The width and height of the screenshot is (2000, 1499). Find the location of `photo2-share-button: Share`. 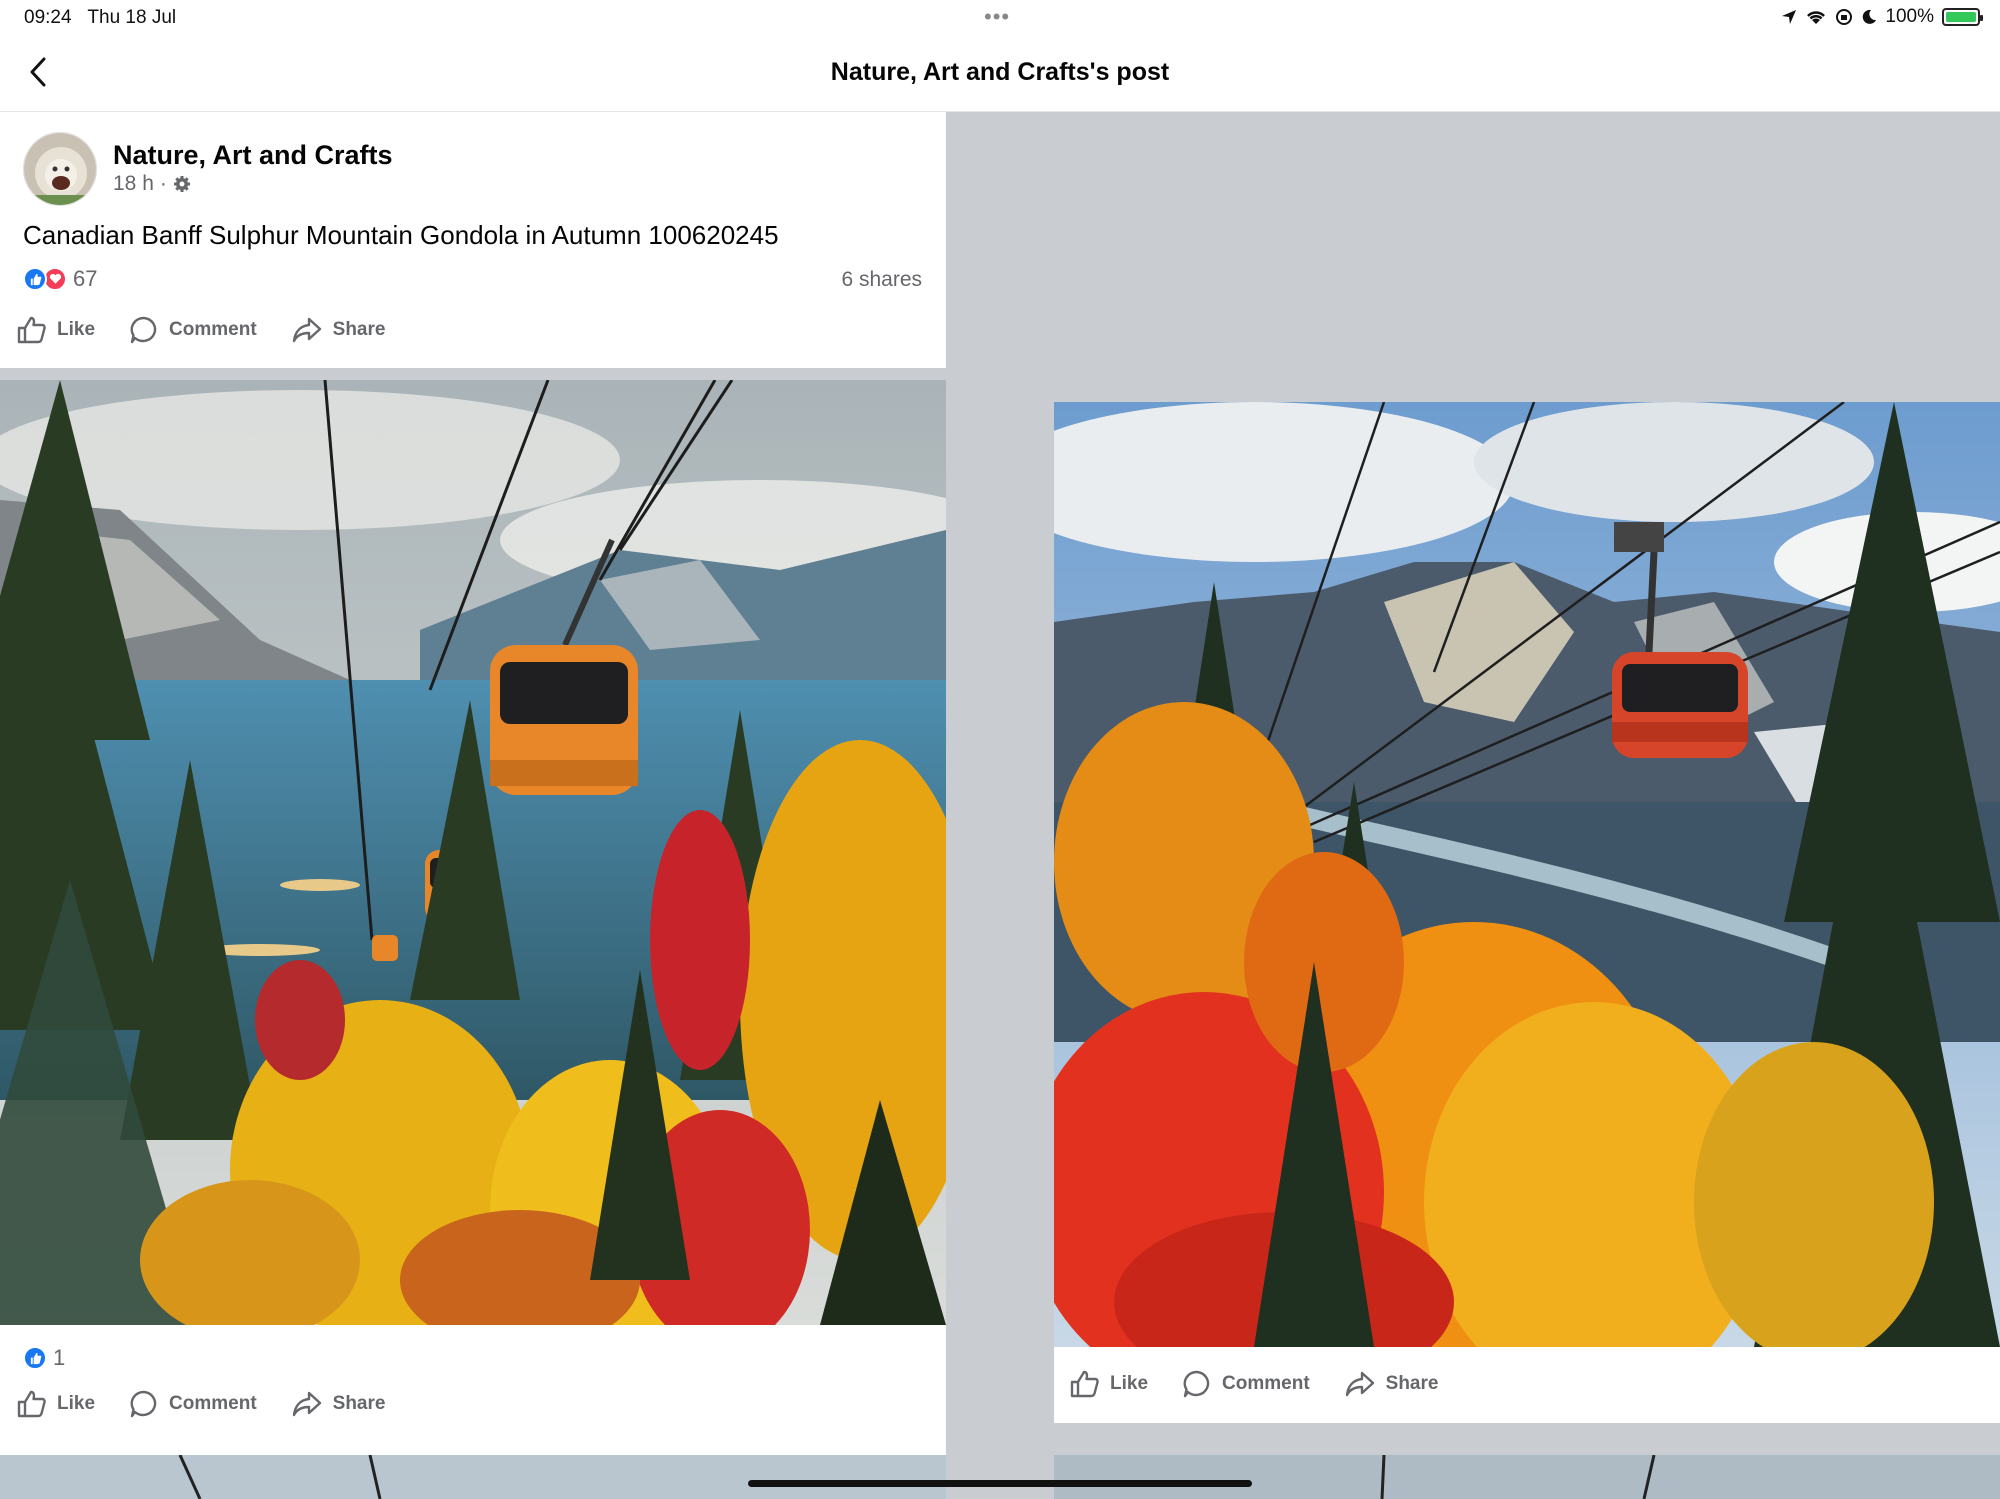

photo2-share-button: Share is located at coordinates (1391, 1384).